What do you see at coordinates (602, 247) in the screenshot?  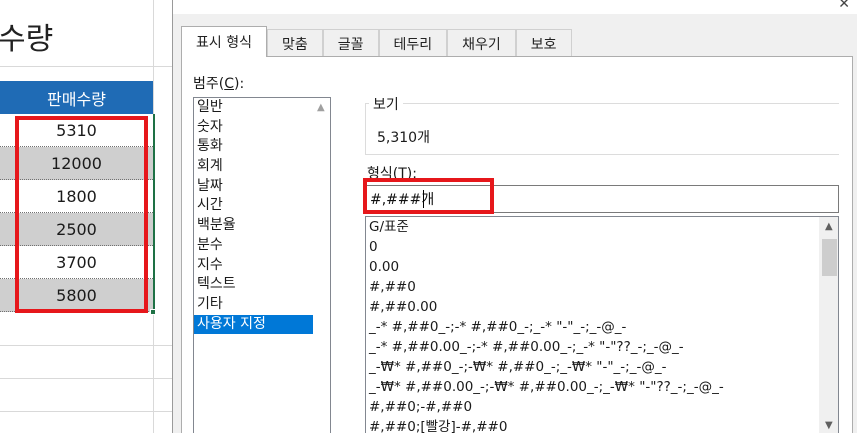 I see `list-item: 0` at bounding box center [602, 247].